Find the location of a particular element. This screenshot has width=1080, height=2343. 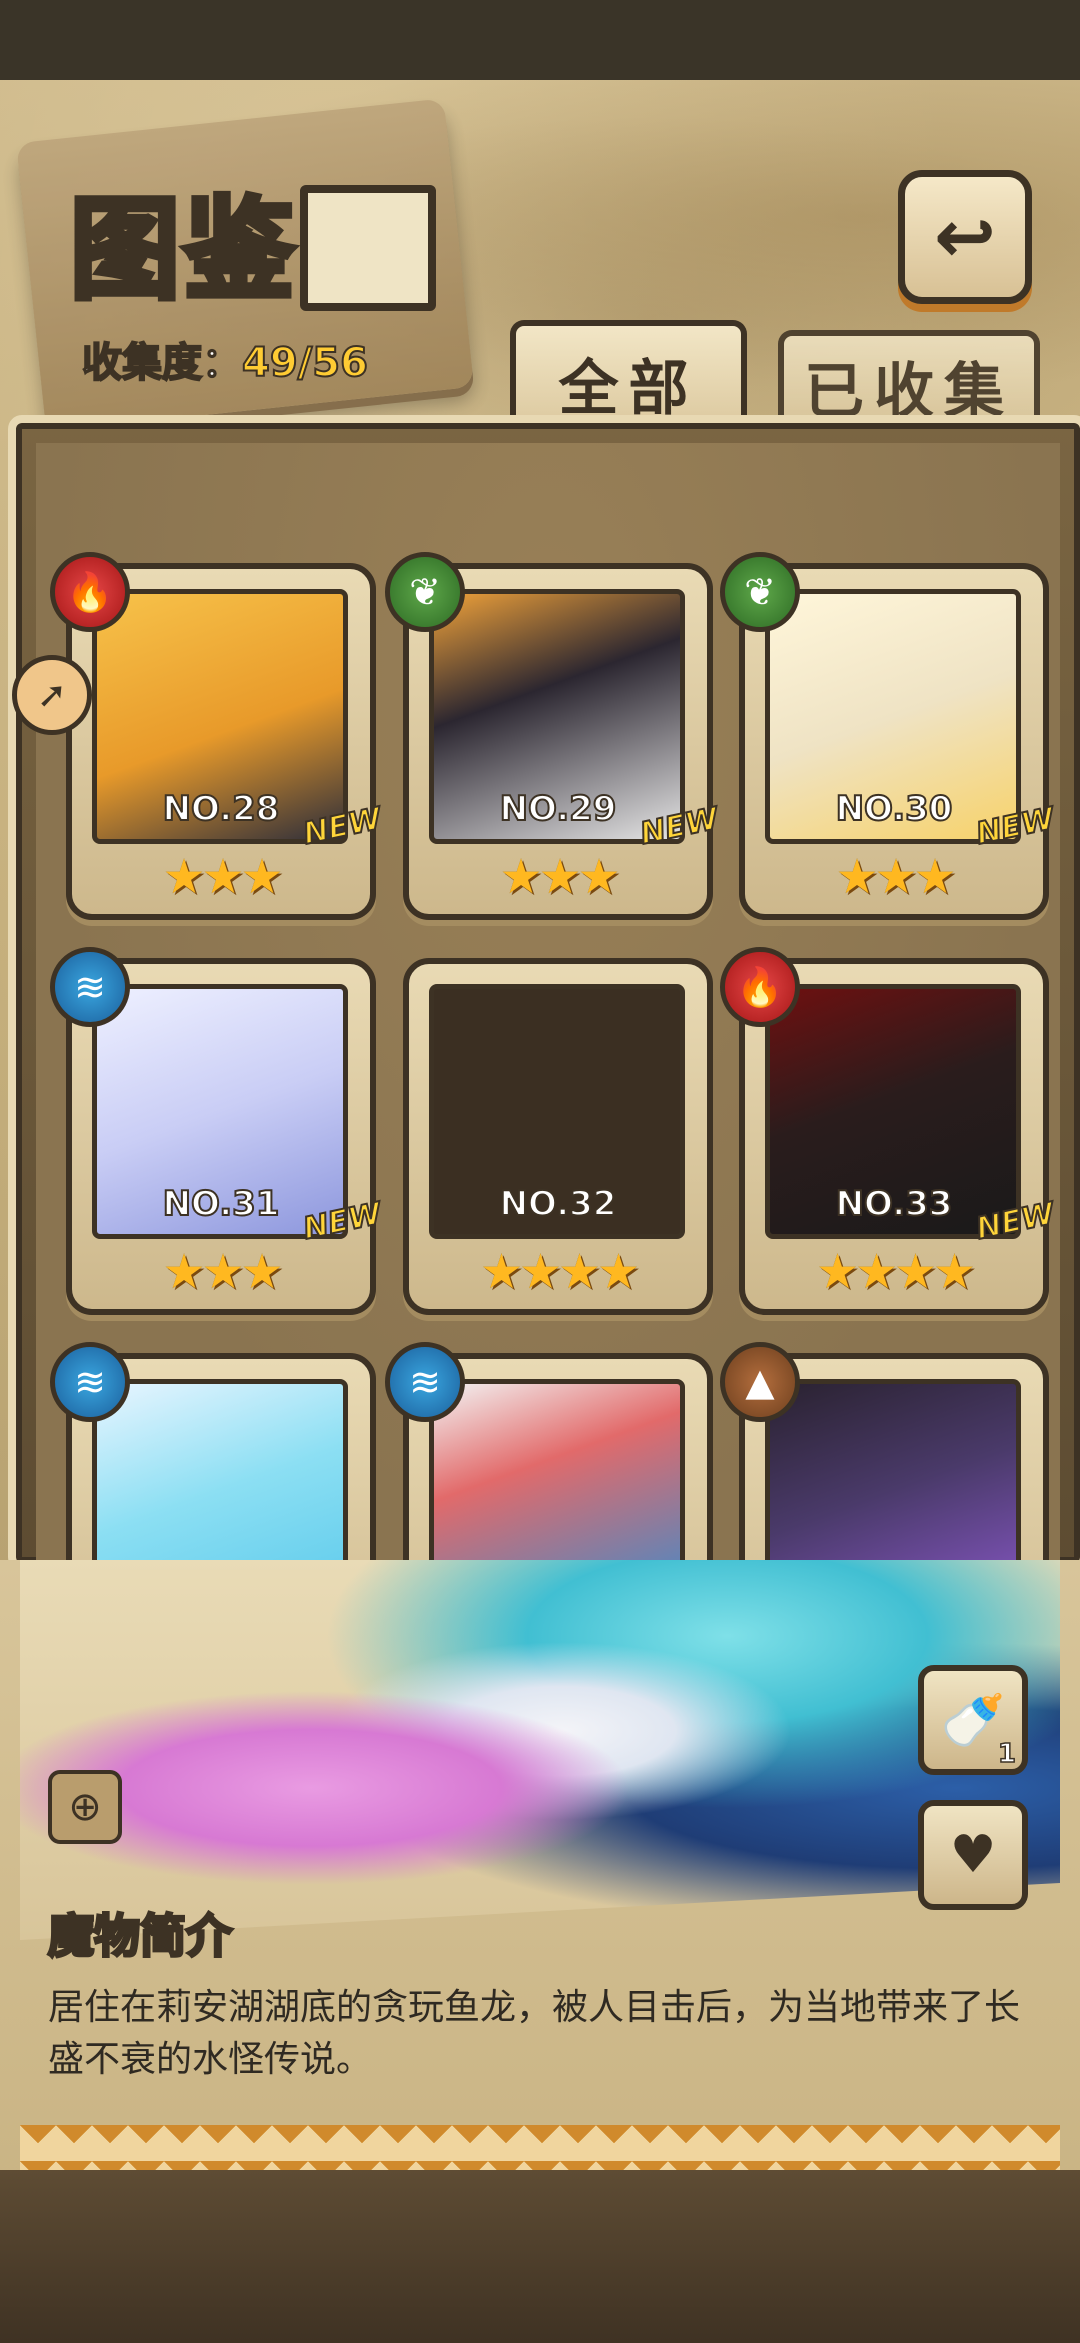

monster-description: 居住在莉安湖湖底的贪玩鱼龙，被人目击后，为当地带来了长盛不衰的水怪传说。 is located at coordinates (534, 2033).